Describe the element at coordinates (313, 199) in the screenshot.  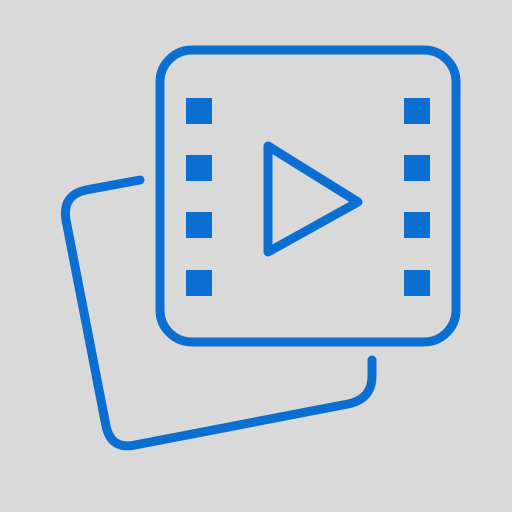
I see `play-triangle-icon` at that location.